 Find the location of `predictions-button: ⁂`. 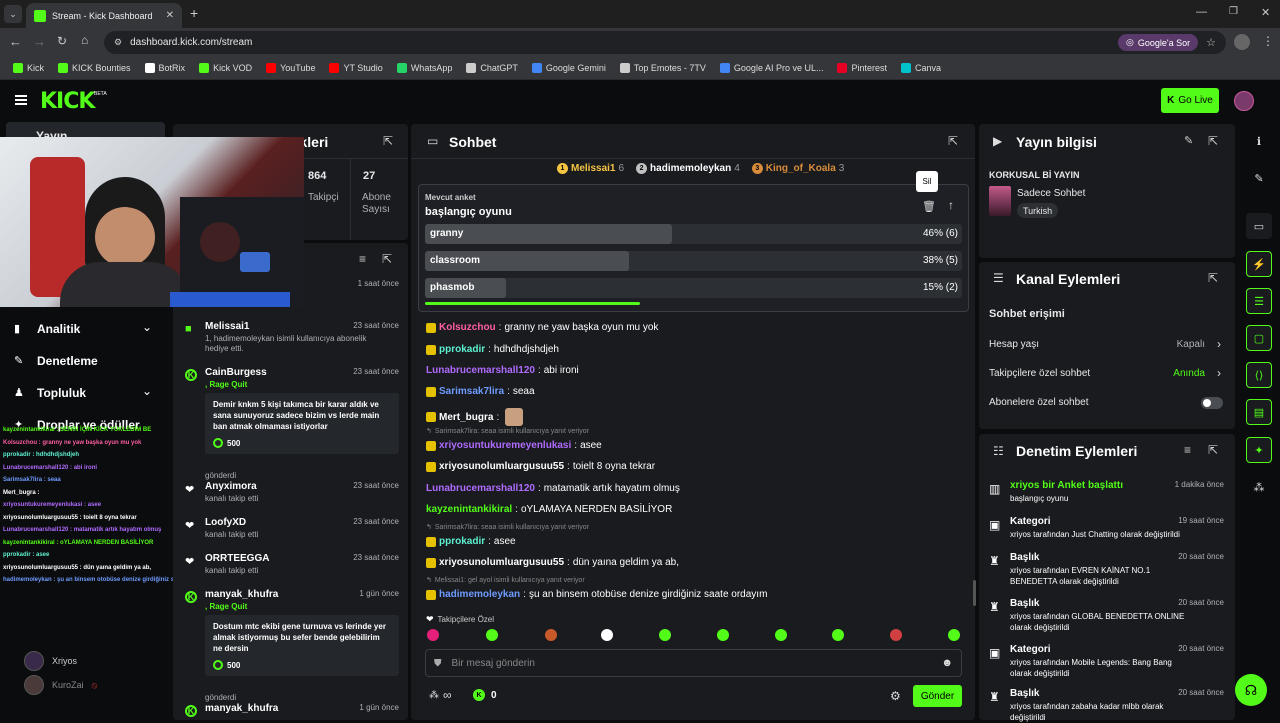

predictions-button: ⁂ is located at coordinates (1259, 487).